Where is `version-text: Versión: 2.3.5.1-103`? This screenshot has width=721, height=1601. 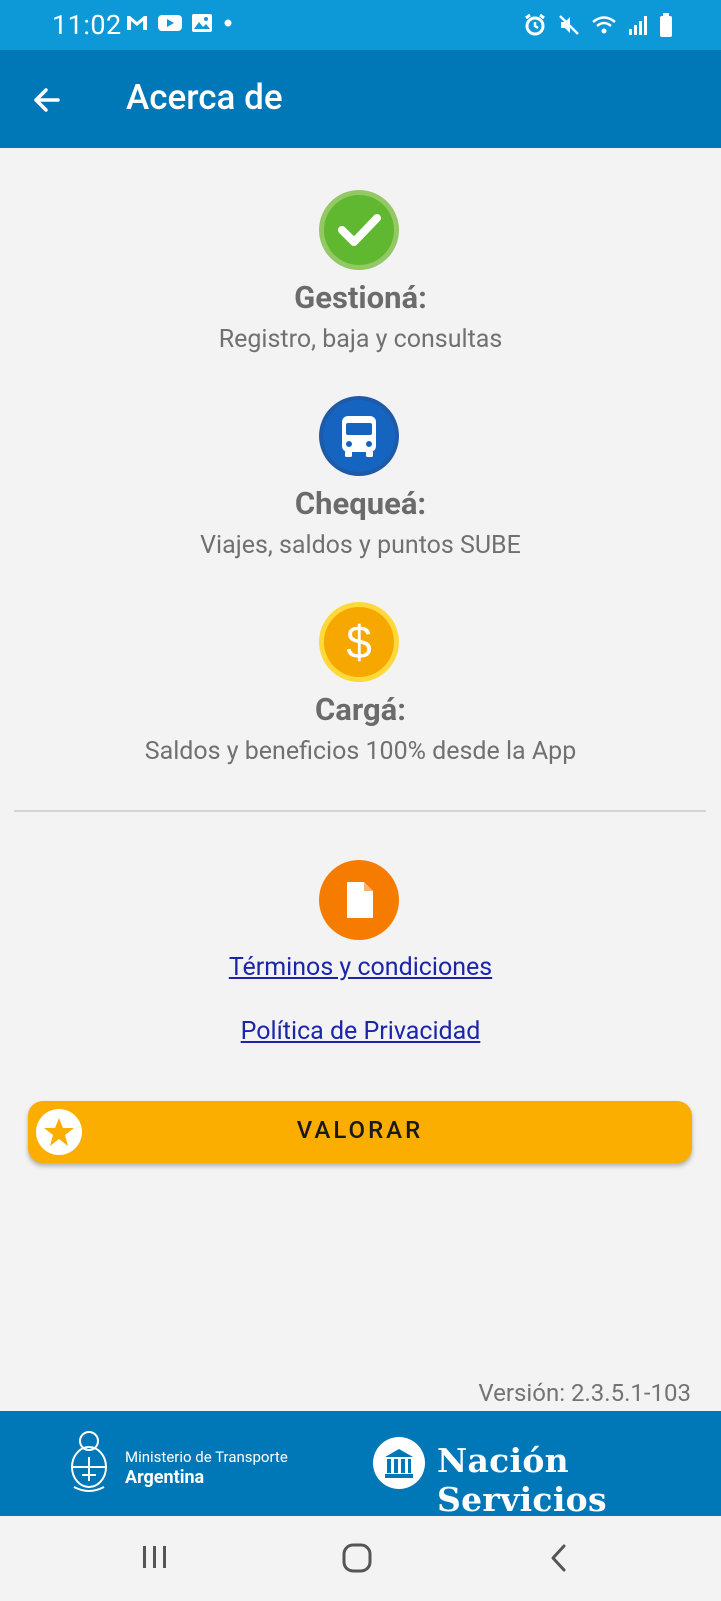
version-text: Versión: 2.3.5.1-103 is located at coordinates (584, 1393).